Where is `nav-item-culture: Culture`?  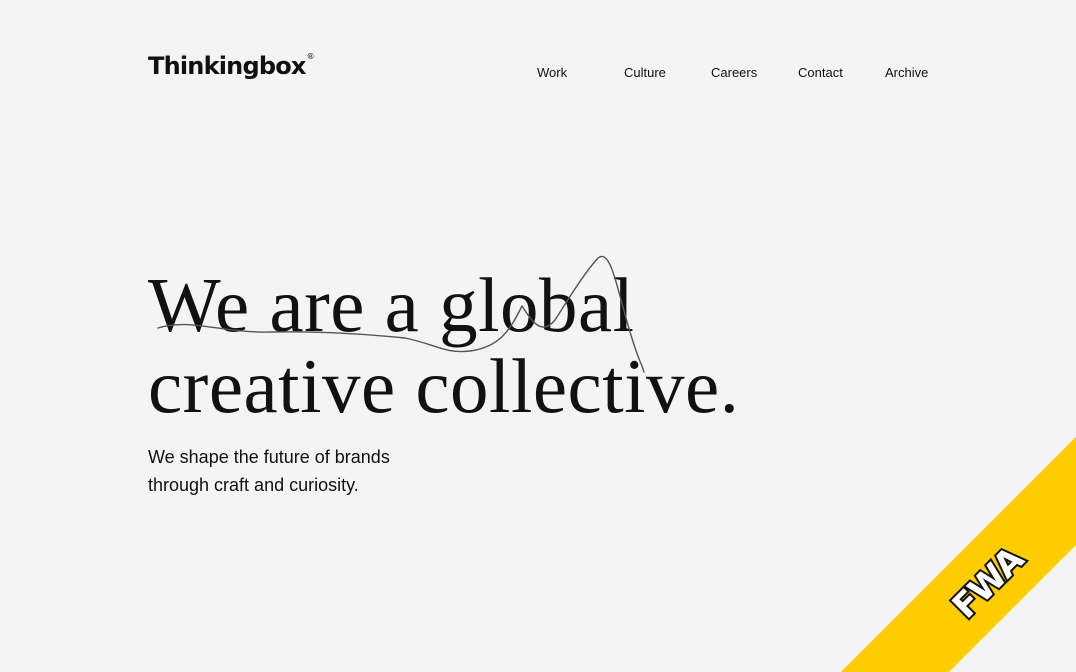 nav-item-culture: Culture is located at coordinates (645, 73).